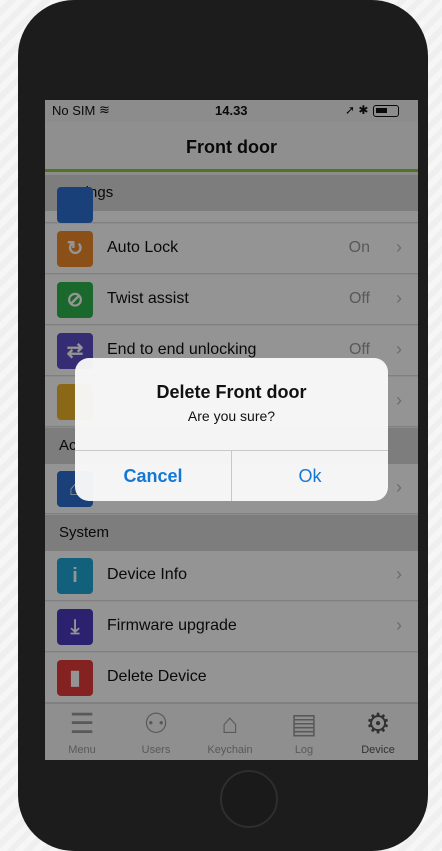 This screenshot has height=851, width=442. I want to click on dialog-title: Delete Front door, so click(231, 392).